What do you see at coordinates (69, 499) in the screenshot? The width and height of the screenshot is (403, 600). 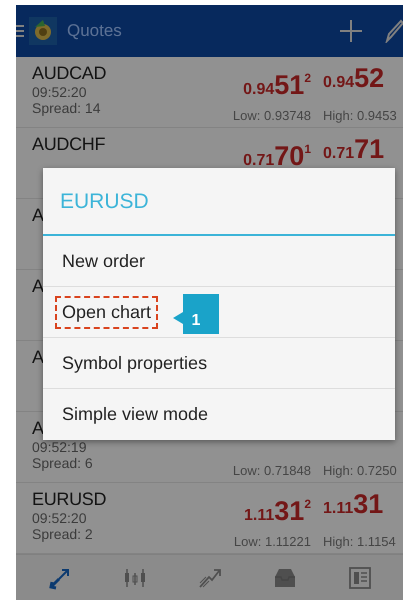 I see `symbol-name: EURUSD` at bounding box center [69, 499].